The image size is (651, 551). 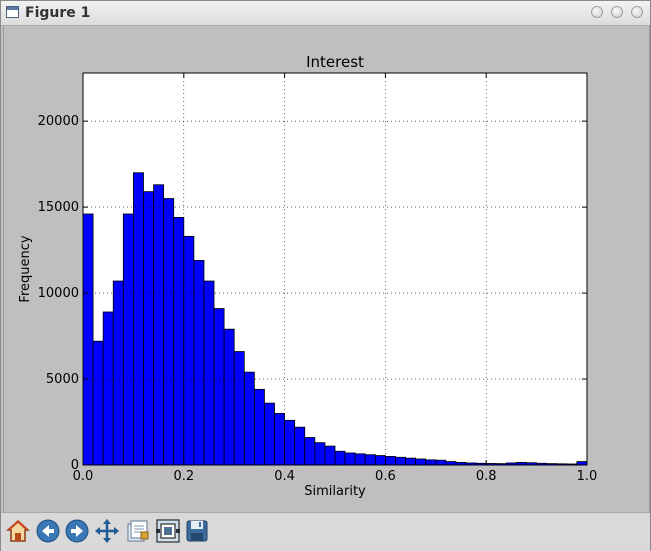 I want to click on x-tick-label: 1.0, so click(x=587, y=476).